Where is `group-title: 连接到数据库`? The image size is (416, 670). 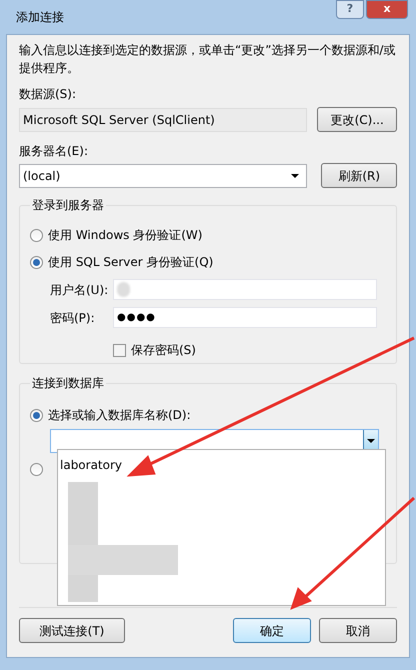
group-title: 连接到数据库 is located at coordinates (68, 383).